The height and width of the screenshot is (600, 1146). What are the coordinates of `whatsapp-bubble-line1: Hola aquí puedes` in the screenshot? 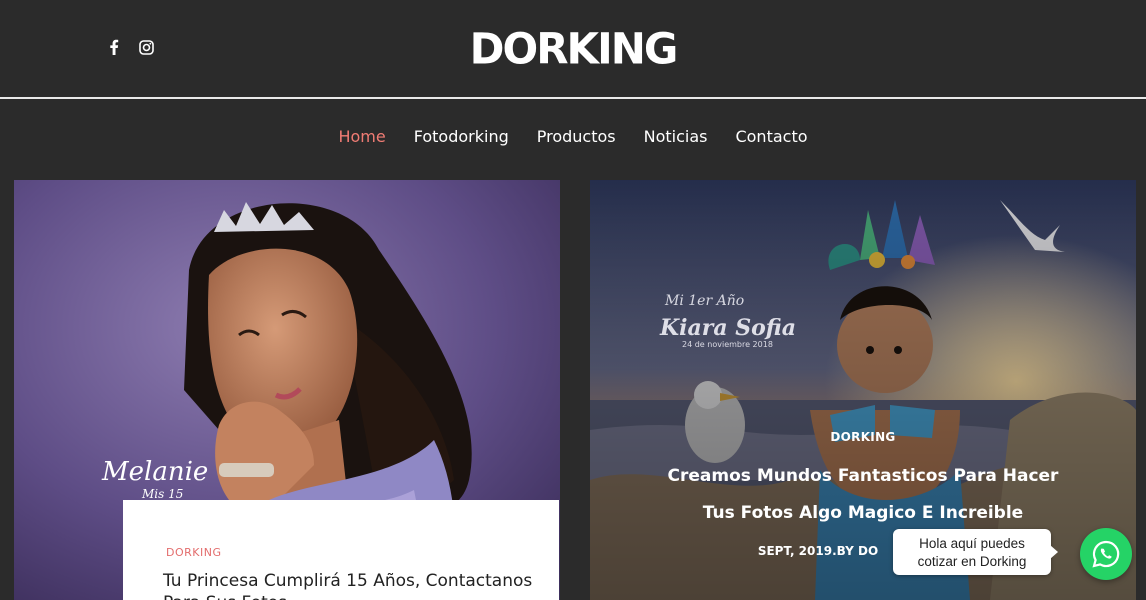 It's located at (972, 543).